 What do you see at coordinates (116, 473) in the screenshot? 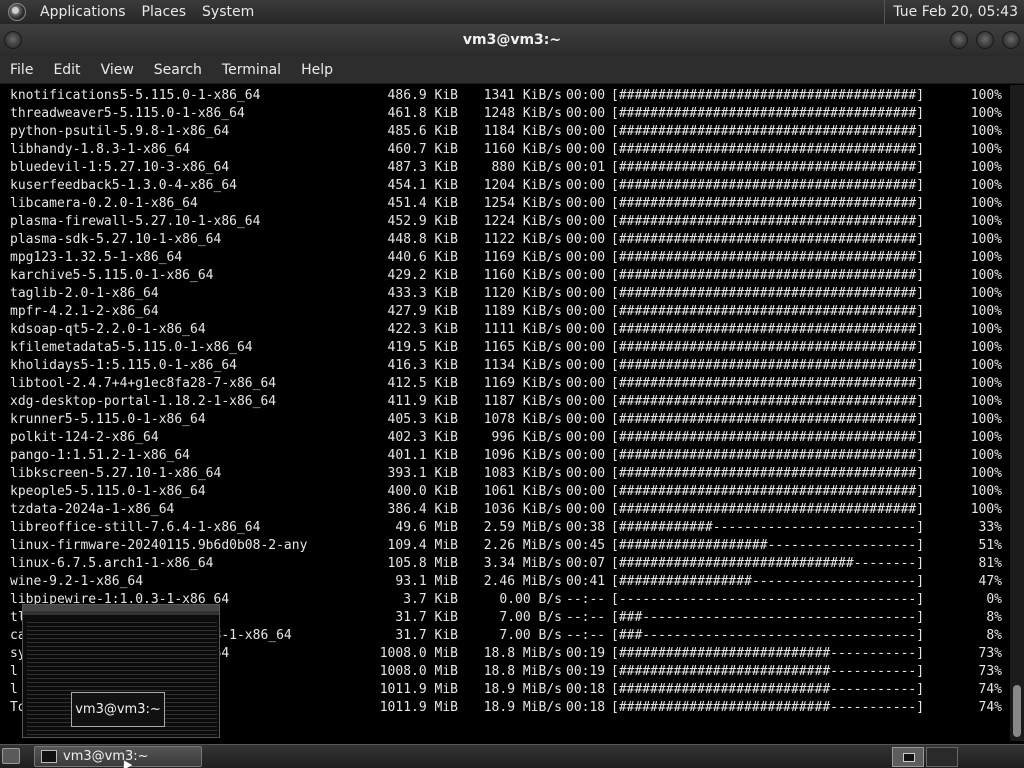
I see `download-name: libkscreen-5.27.10-1-x86_64` at bounding box center [116, 473].